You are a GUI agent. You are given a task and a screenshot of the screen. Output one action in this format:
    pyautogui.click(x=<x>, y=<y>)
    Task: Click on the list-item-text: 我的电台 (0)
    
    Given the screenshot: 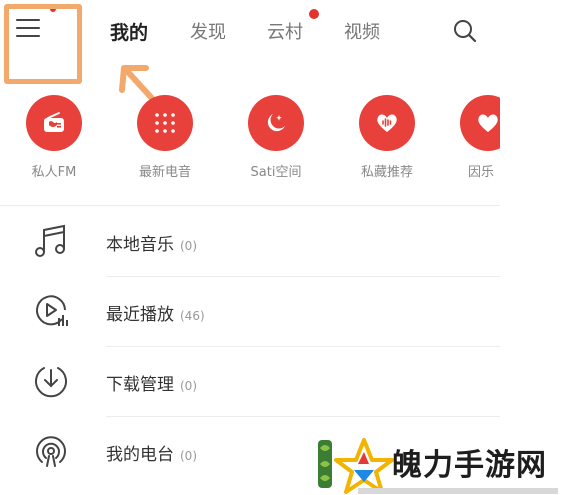 What is the action you would take?
    pyautogui.click(x=151, y=452)
    